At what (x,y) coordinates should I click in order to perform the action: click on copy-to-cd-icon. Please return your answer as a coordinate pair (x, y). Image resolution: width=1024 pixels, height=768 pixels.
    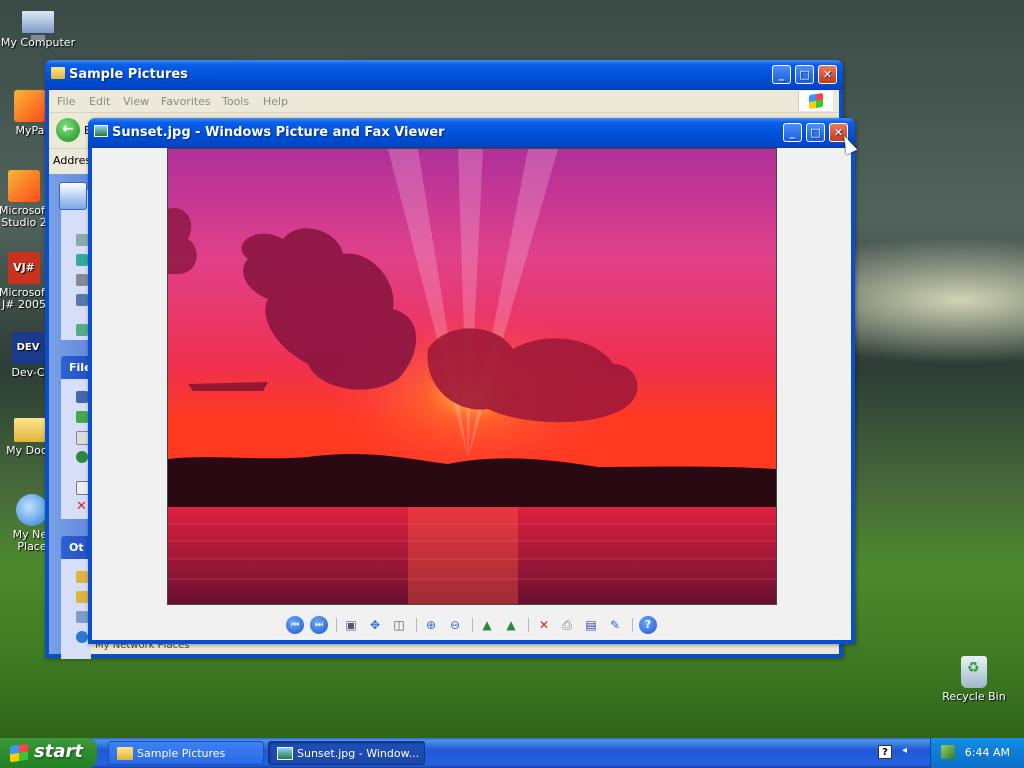
    Looking at the image, I should click on (82, 330).